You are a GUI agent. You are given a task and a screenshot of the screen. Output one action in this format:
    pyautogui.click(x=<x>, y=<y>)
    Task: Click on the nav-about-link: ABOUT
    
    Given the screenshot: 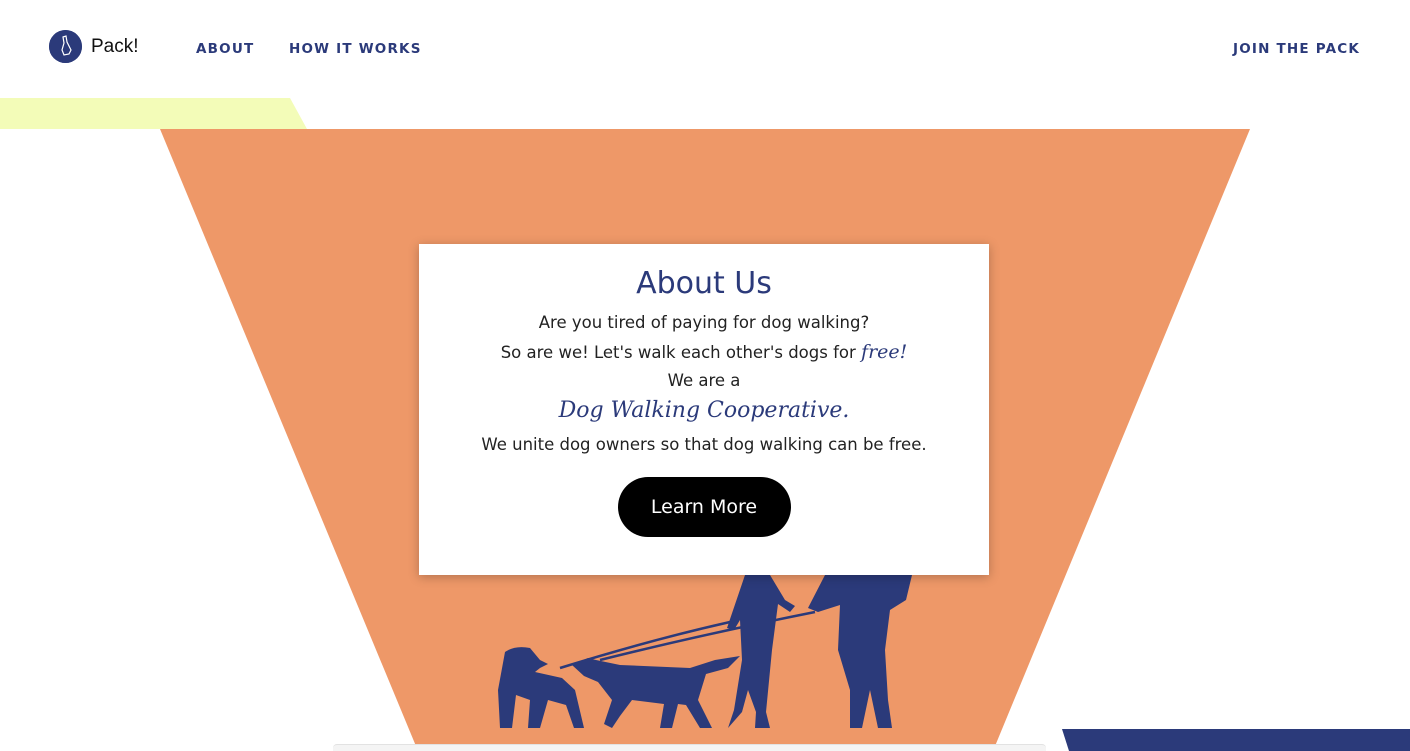 What is the action you would take?
    pyautogui.click(x=225, y=49)
    